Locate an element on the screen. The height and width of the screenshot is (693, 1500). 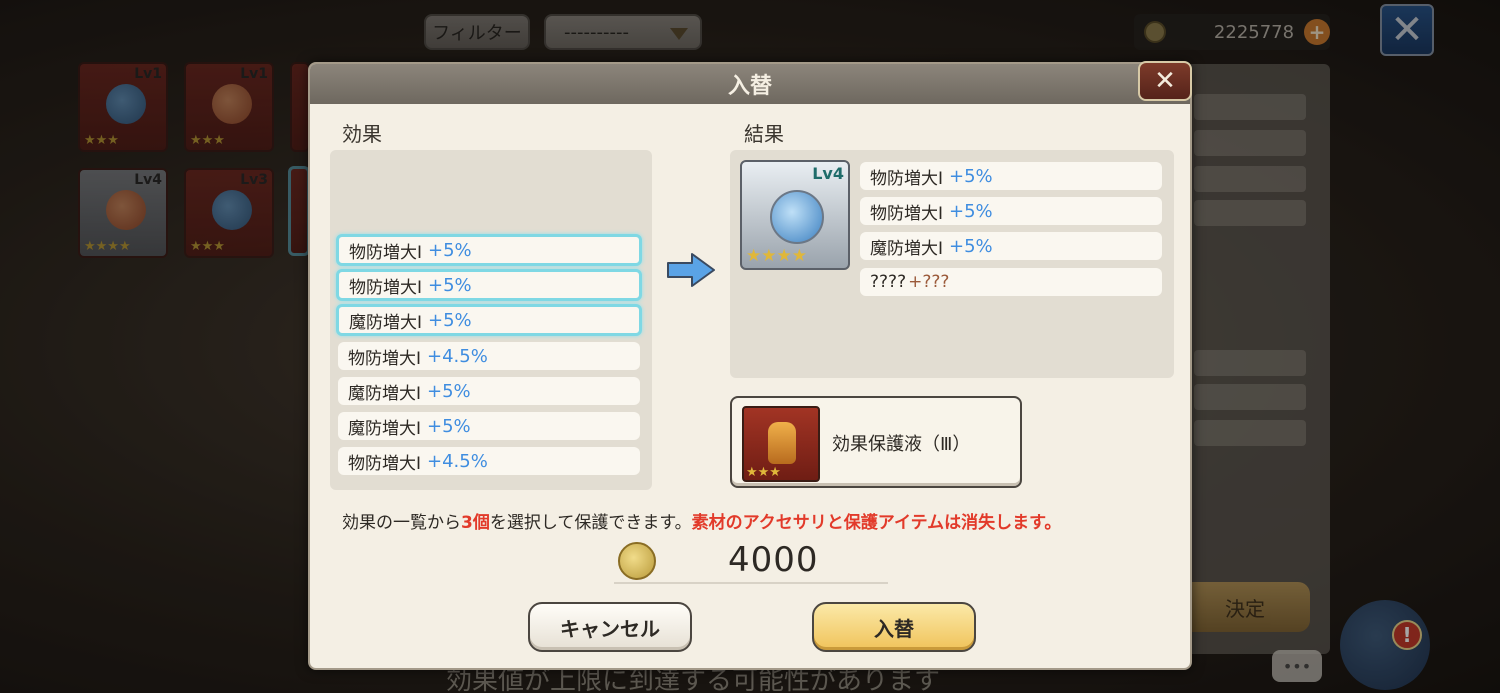
notice-part: 効果の一覧から is located at coordinates (401, 523).